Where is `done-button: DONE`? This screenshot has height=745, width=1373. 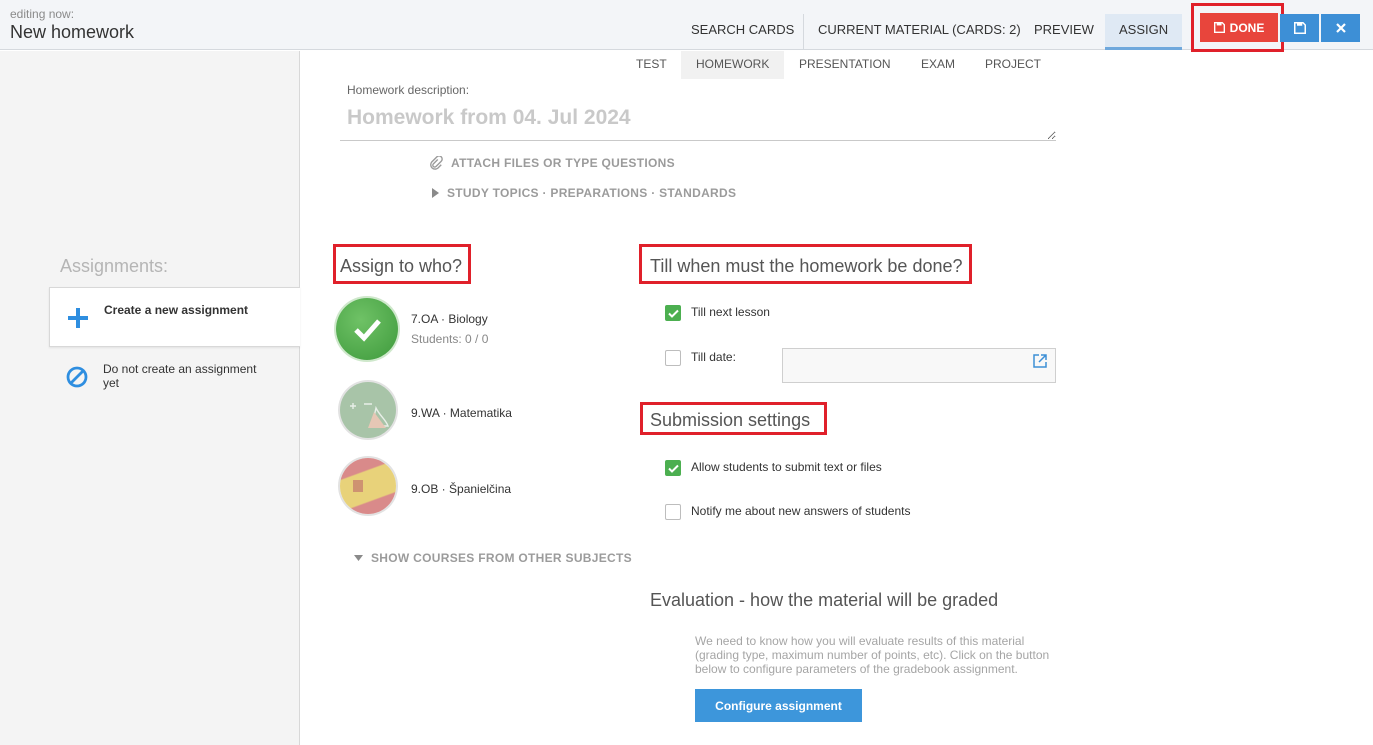 done-button: DONE is located at coordinates (1239, 27).